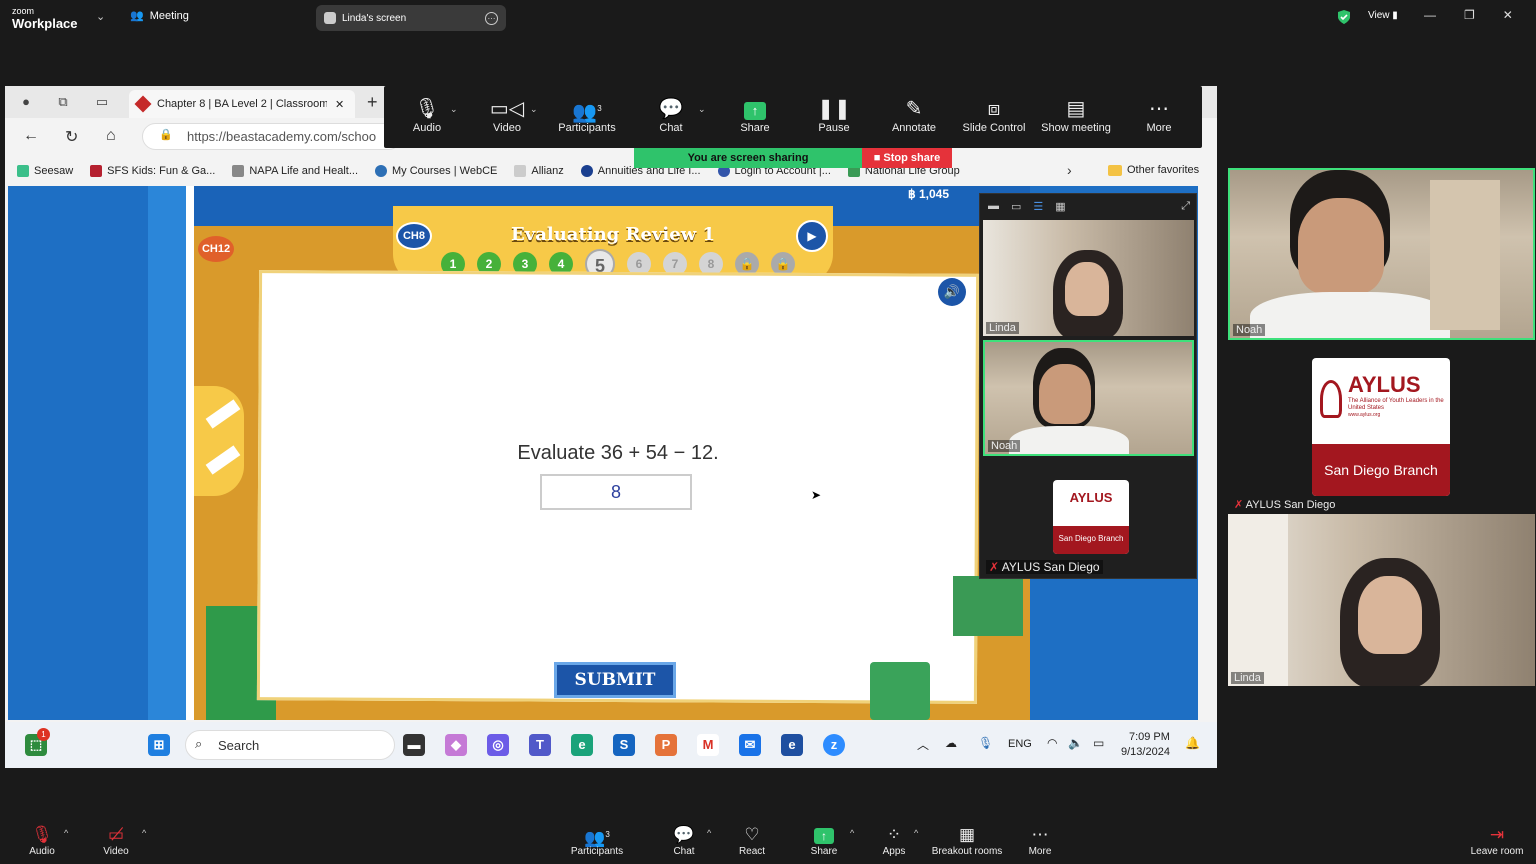  Describe the element at coordinates (985, 743) in the screenshot. I see `microphone-icon: 🎙` at that location.